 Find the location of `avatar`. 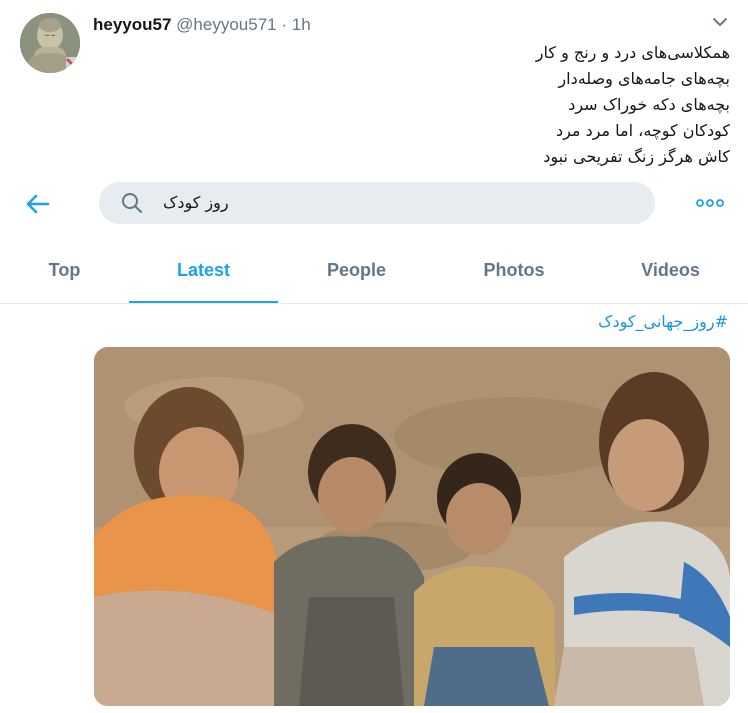

avatar is located at coordinates (50, 43).